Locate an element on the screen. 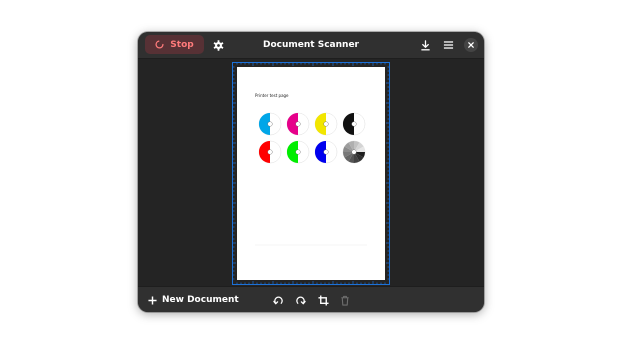 The height and width of the screenshot is (351, 624). download-icon is located at coordinates (425, 44).